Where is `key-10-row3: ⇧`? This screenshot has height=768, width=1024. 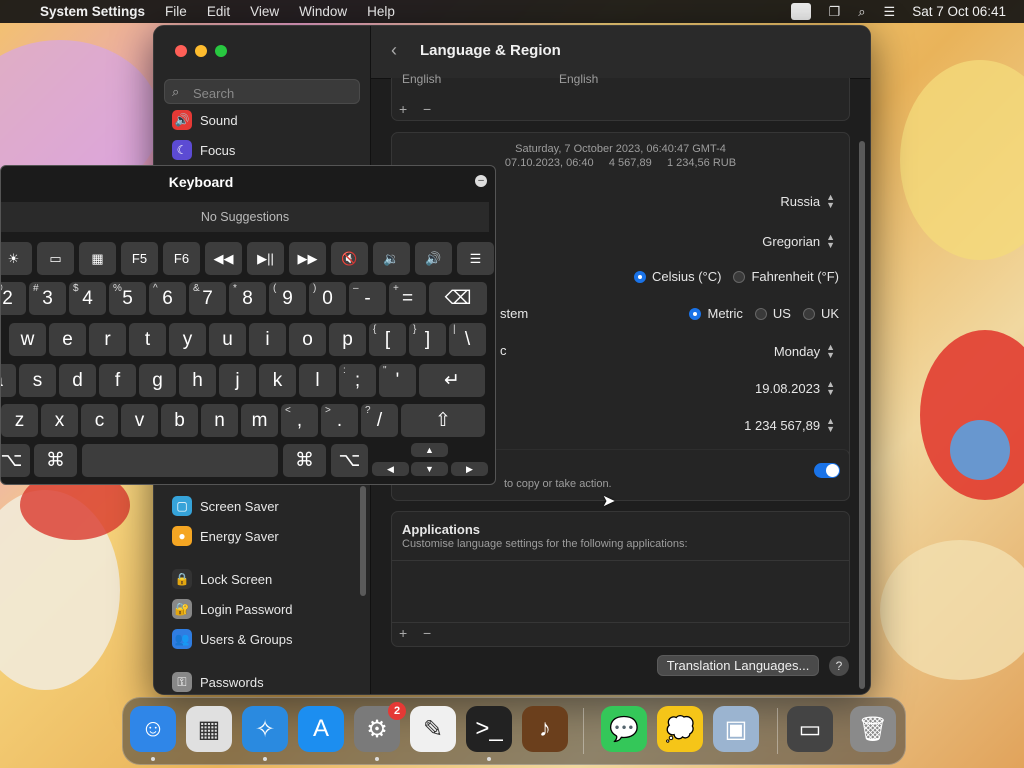
key-10-row3: ⇧ is located at coordinates (443, 420).